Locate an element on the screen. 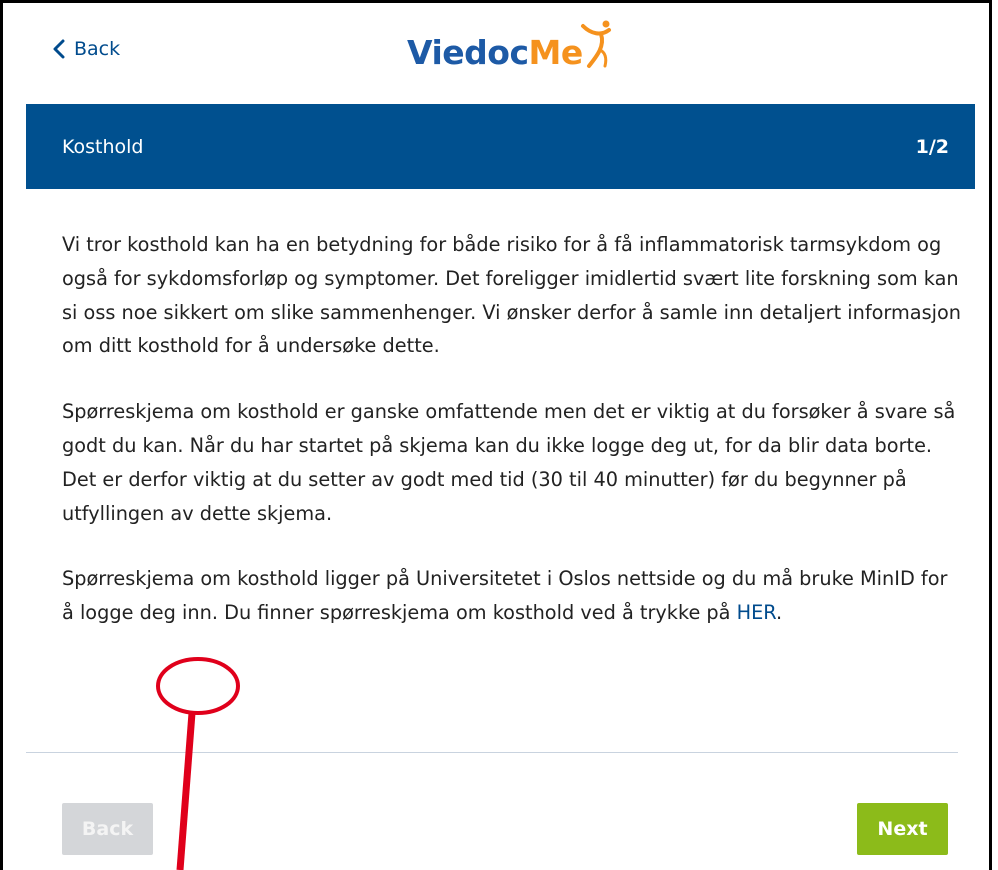 The height and width of the screenshot is (870, 998). logo-figure-icon is located at coordinates (595, 44).